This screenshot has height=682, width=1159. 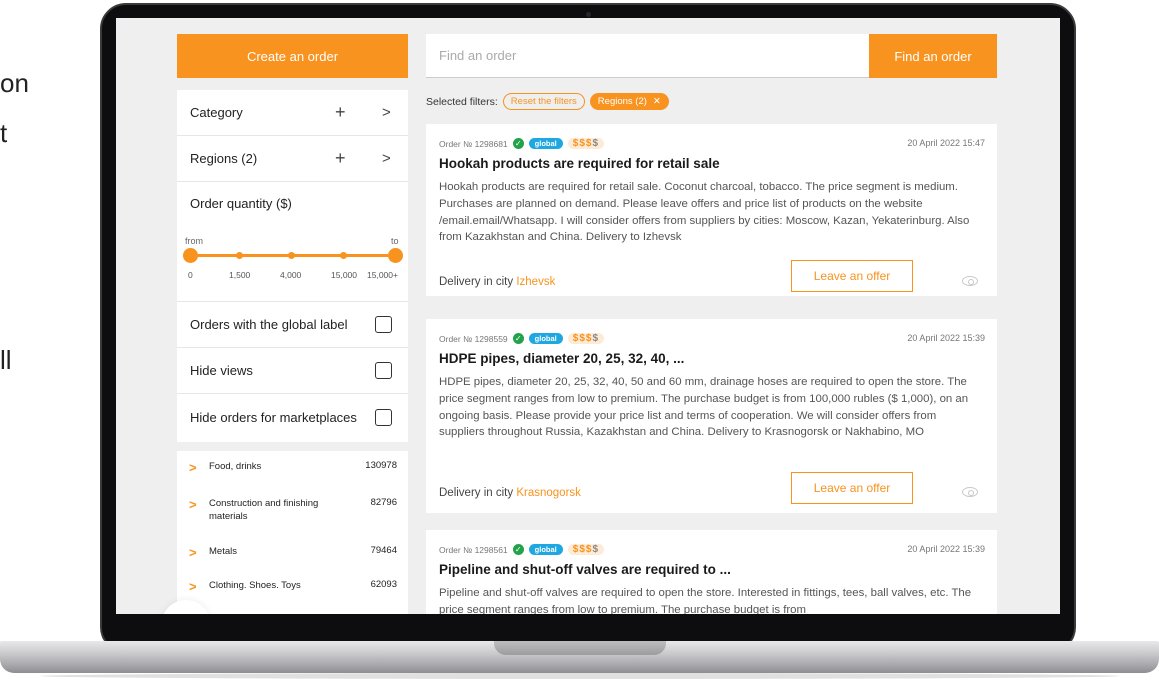 I want to click on category-name: Clothing. Shoes. Toys, so click(x=255, y=585).